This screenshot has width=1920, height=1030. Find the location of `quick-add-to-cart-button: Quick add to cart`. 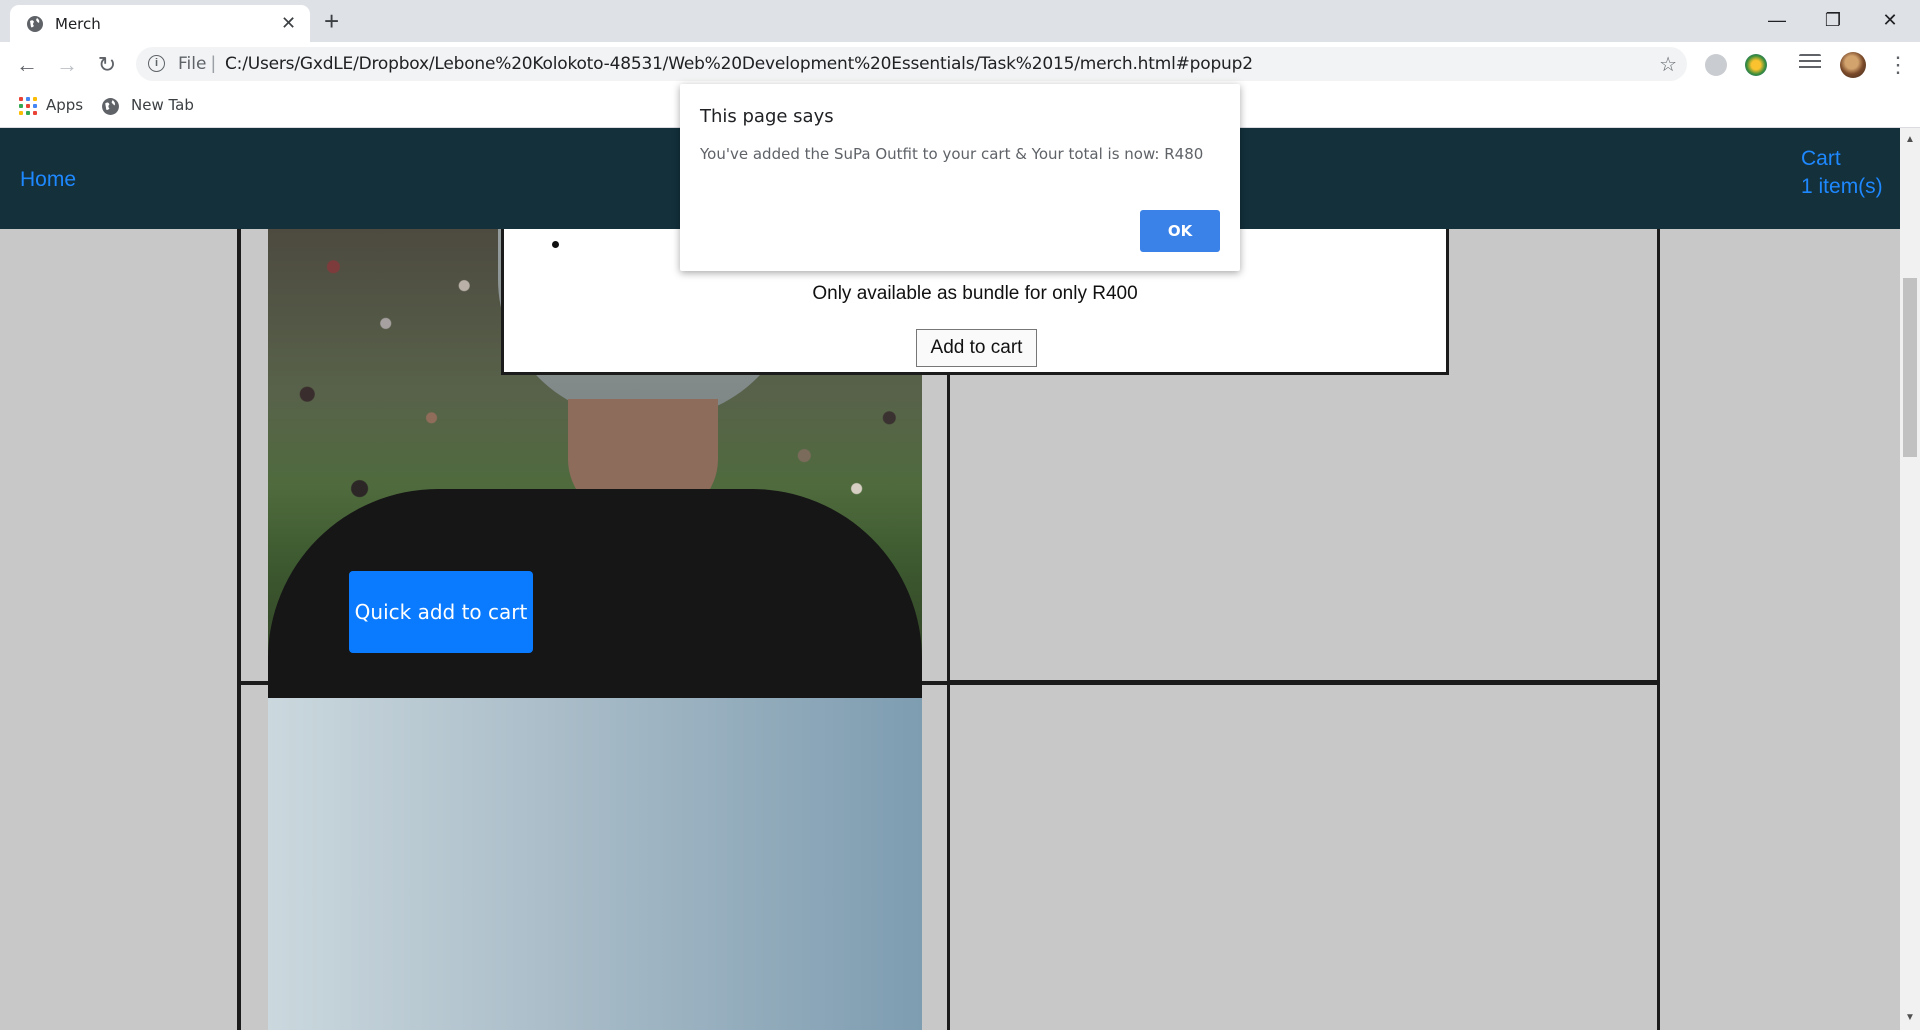

quick-add-to-cart-button: Quick add to cart is located at coordinates (441, 612).